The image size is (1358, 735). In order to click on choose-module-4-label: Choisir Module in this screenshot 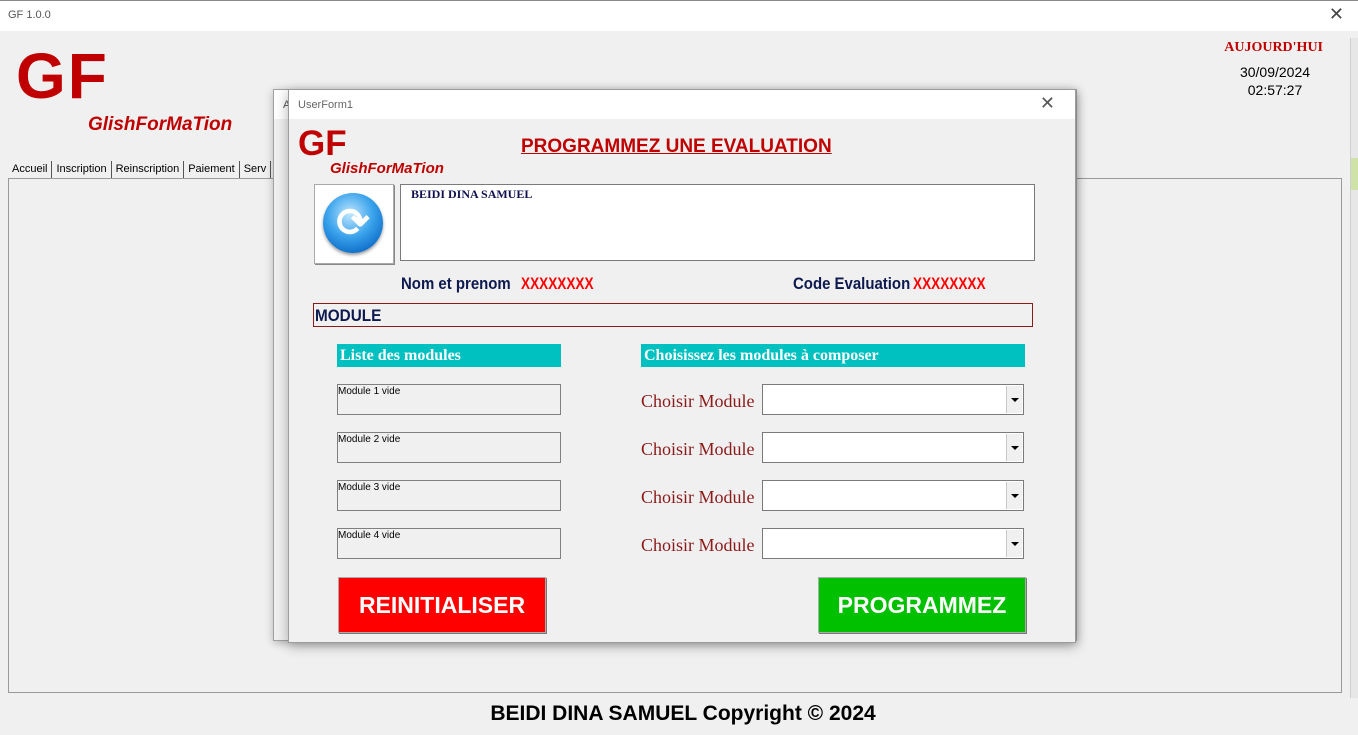, I will do `click(698, 545)`.